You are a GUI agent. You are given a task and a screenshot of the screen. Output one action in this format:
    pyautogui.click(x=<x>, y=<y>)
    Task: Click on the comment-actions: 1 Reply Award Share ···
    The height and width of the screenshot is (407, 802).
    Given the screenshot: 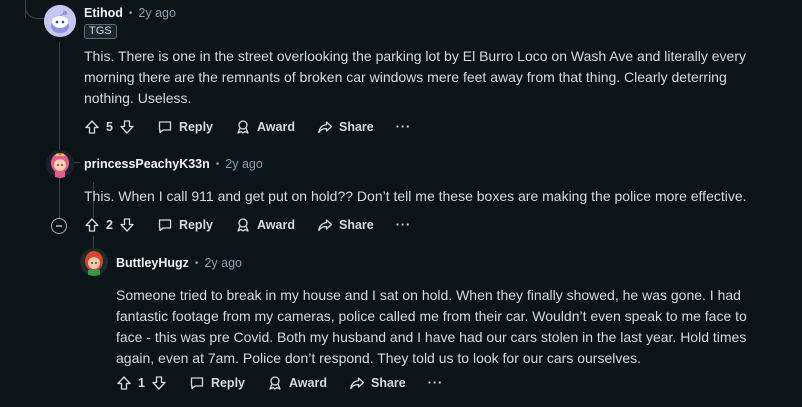 What is the action you would take?
    pyautogui.click(x=279, y=383)
    